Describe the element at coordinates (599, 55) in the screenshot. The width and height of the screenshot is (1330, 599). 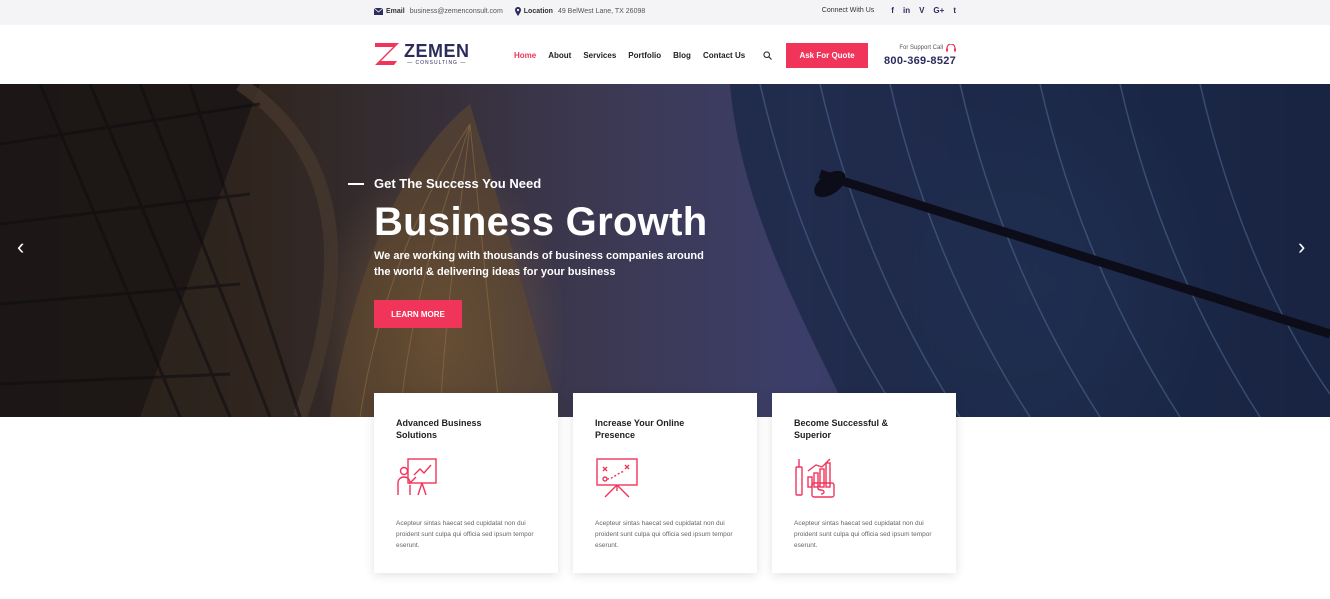
I see `nav-services: Services` at that location.